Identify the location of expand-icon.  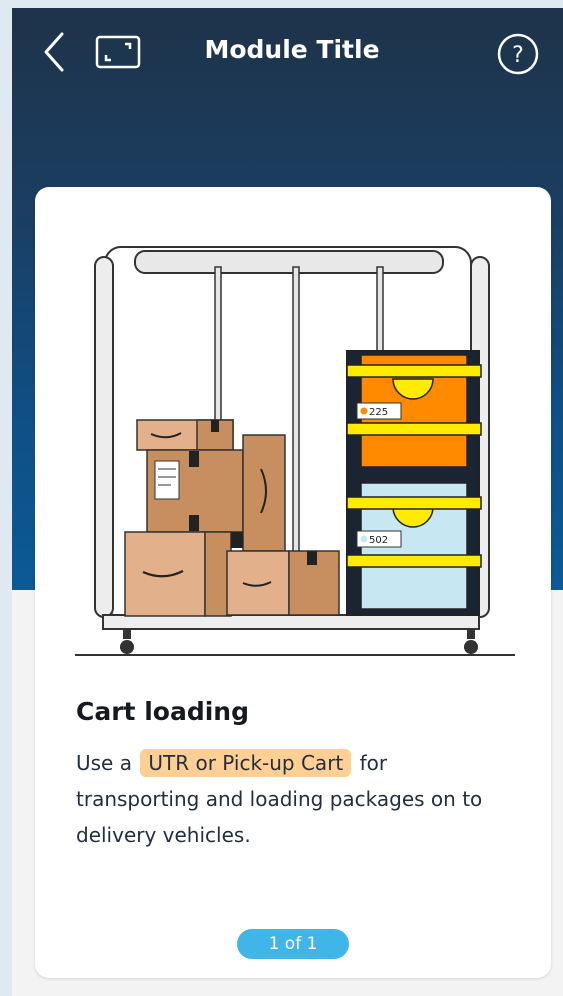
(118, 52).